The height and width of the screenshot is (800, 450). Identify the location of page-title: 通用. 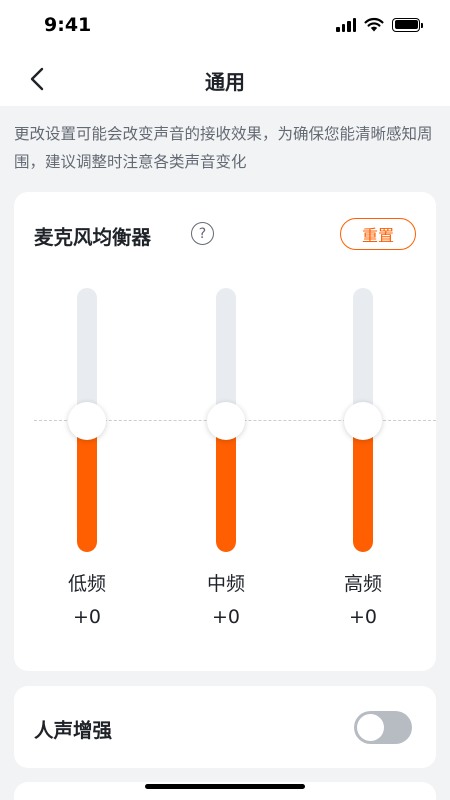
(225, 82).